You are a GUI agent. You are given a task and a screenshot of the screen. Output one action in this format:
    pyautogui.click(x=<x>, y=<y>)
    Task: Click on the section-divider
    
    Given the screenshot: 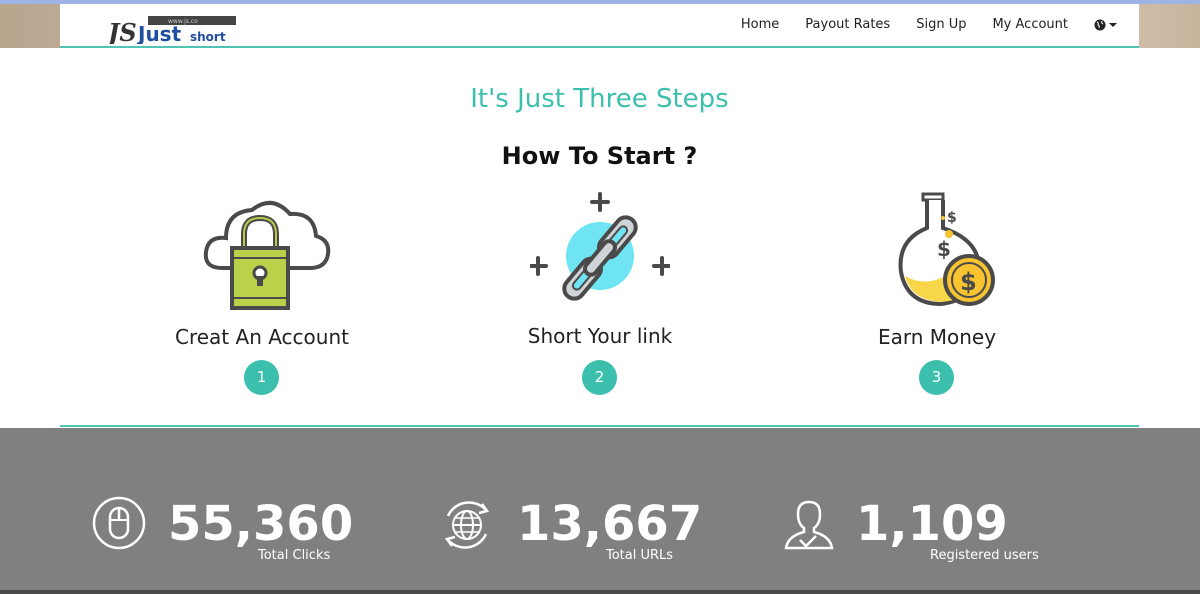 What is the action you would take?
    pyautogui.click(x=599, y=426)
    